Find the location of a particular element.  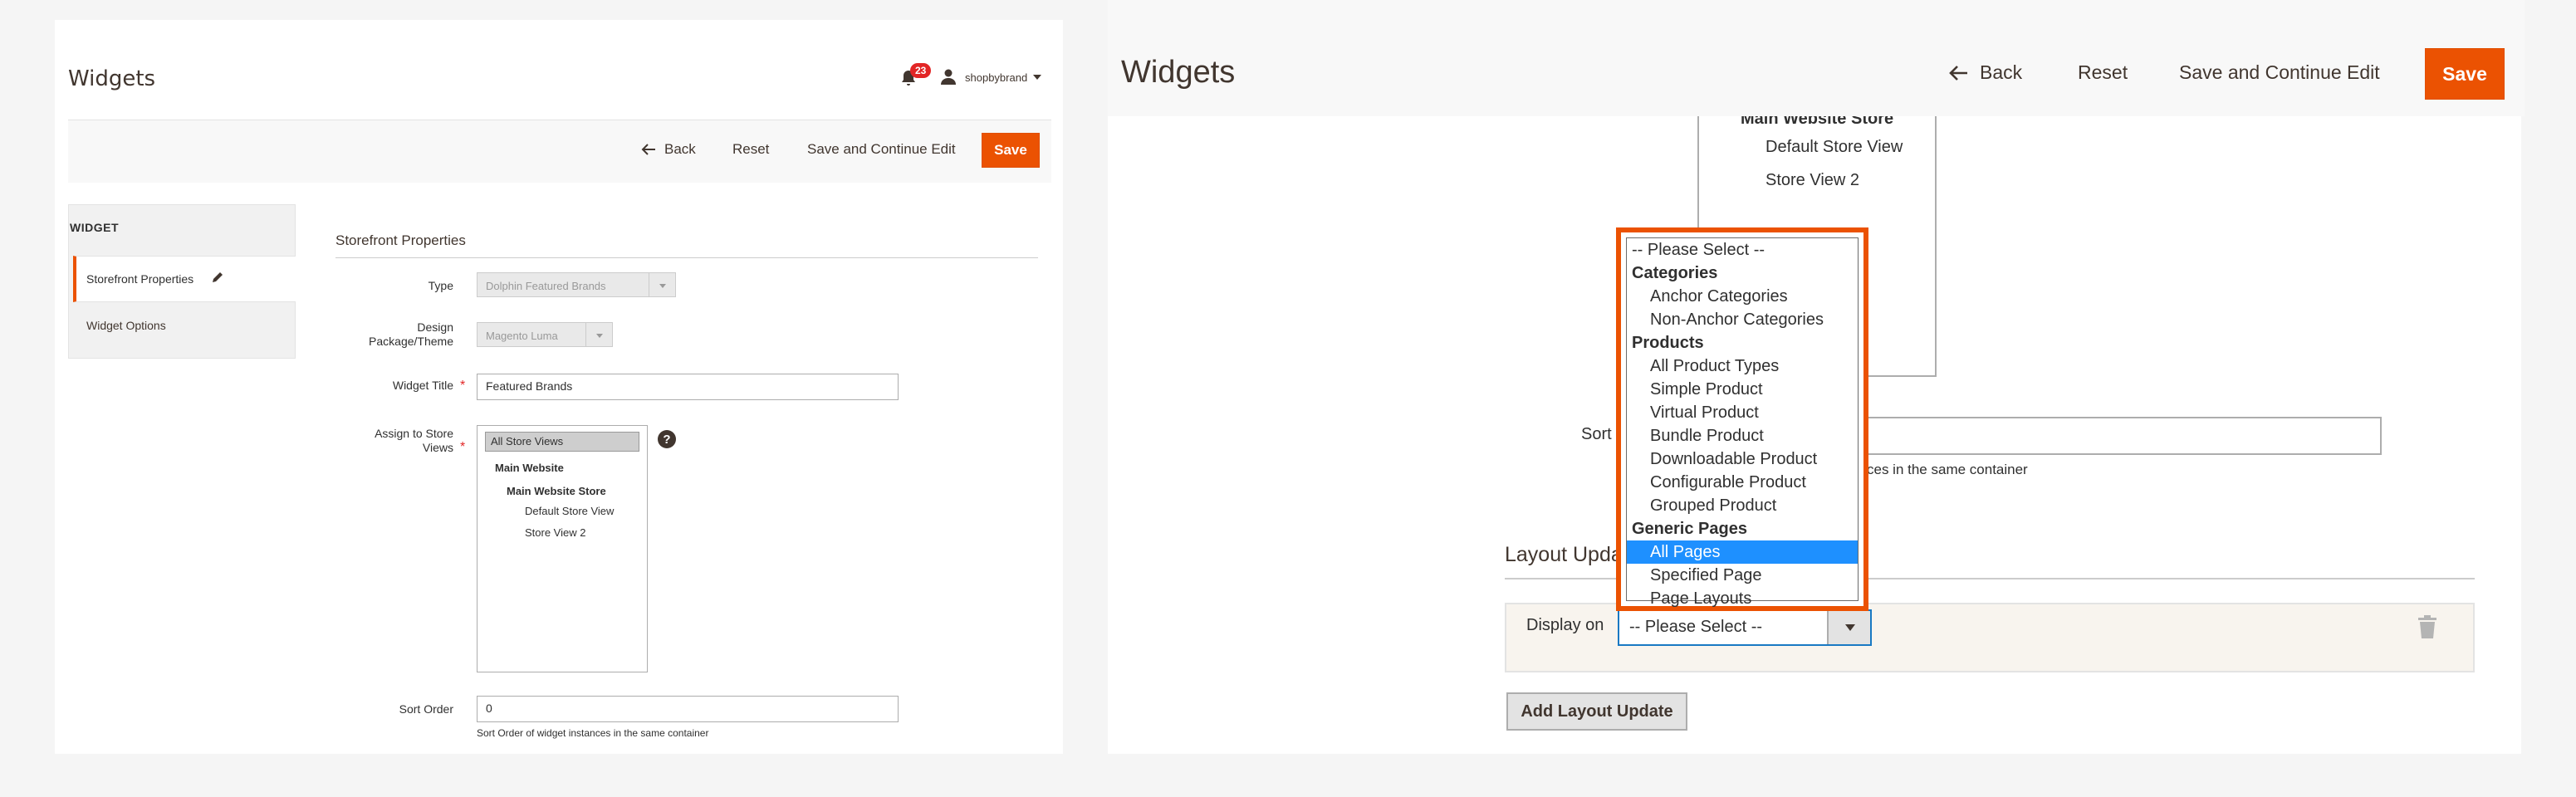

option-please-select: -- Please Select -- is located at coordinates (1742, 250).